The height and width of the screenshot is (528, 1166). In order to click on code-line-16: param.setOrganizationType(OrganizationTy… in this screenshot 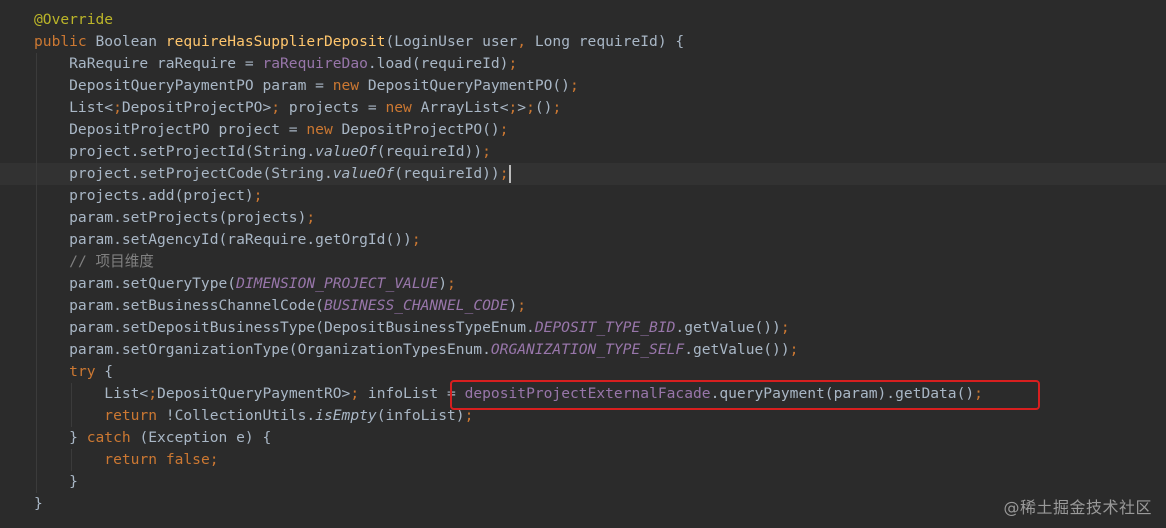, I will do `click(583, 350)`.